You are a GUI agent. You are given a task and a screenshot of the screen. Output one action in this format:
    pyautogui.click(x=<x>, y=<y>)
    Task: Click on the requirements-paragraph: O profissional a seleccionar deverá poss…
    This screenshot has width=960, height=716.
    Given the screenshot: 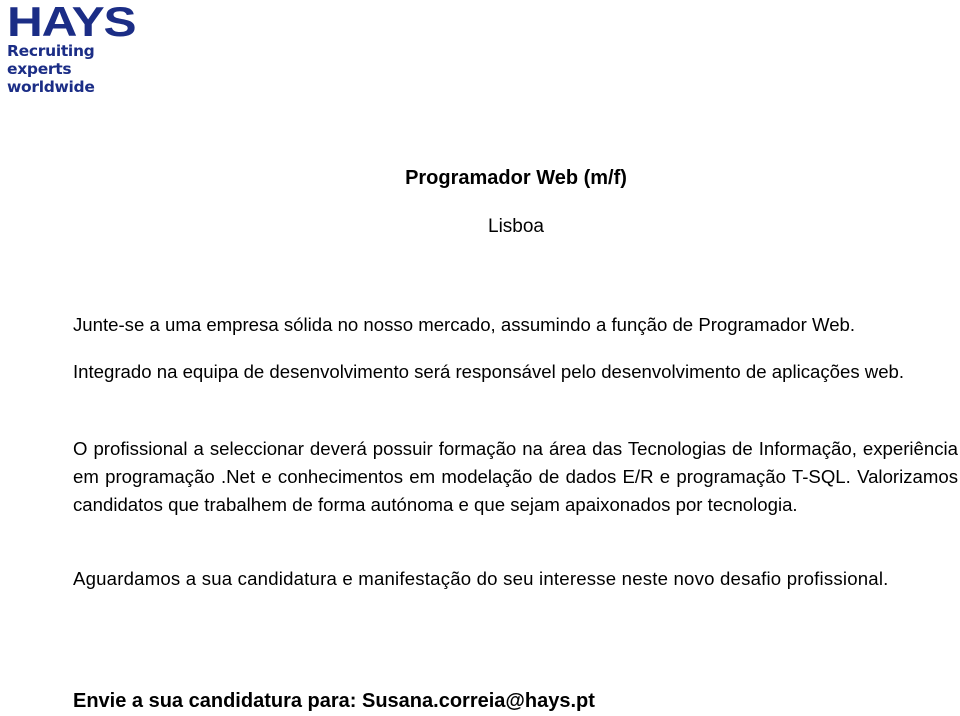 What is the action you would take?
    pyautogui.click(x=515, y=476)
    